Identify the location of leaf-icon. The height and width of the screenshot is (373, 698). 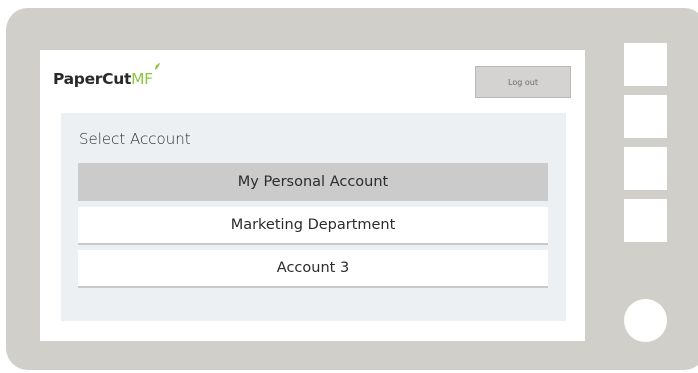
(157, 66).